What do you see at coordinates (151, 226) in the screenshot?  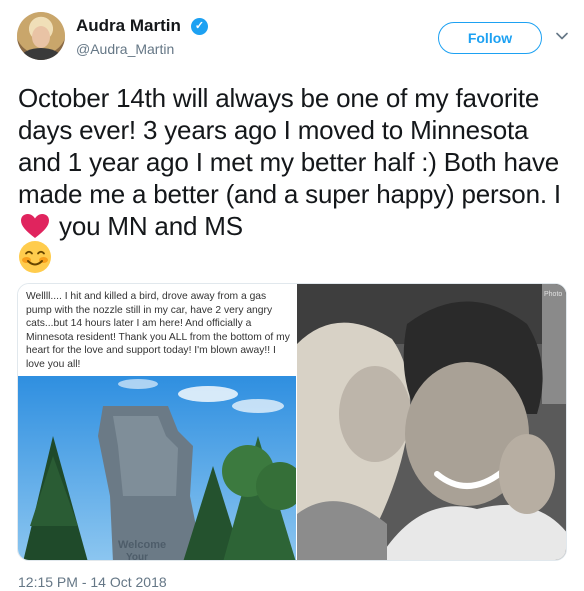 I see `tweet-text-part2: you MN and MS` at bounding box center [151, 226].